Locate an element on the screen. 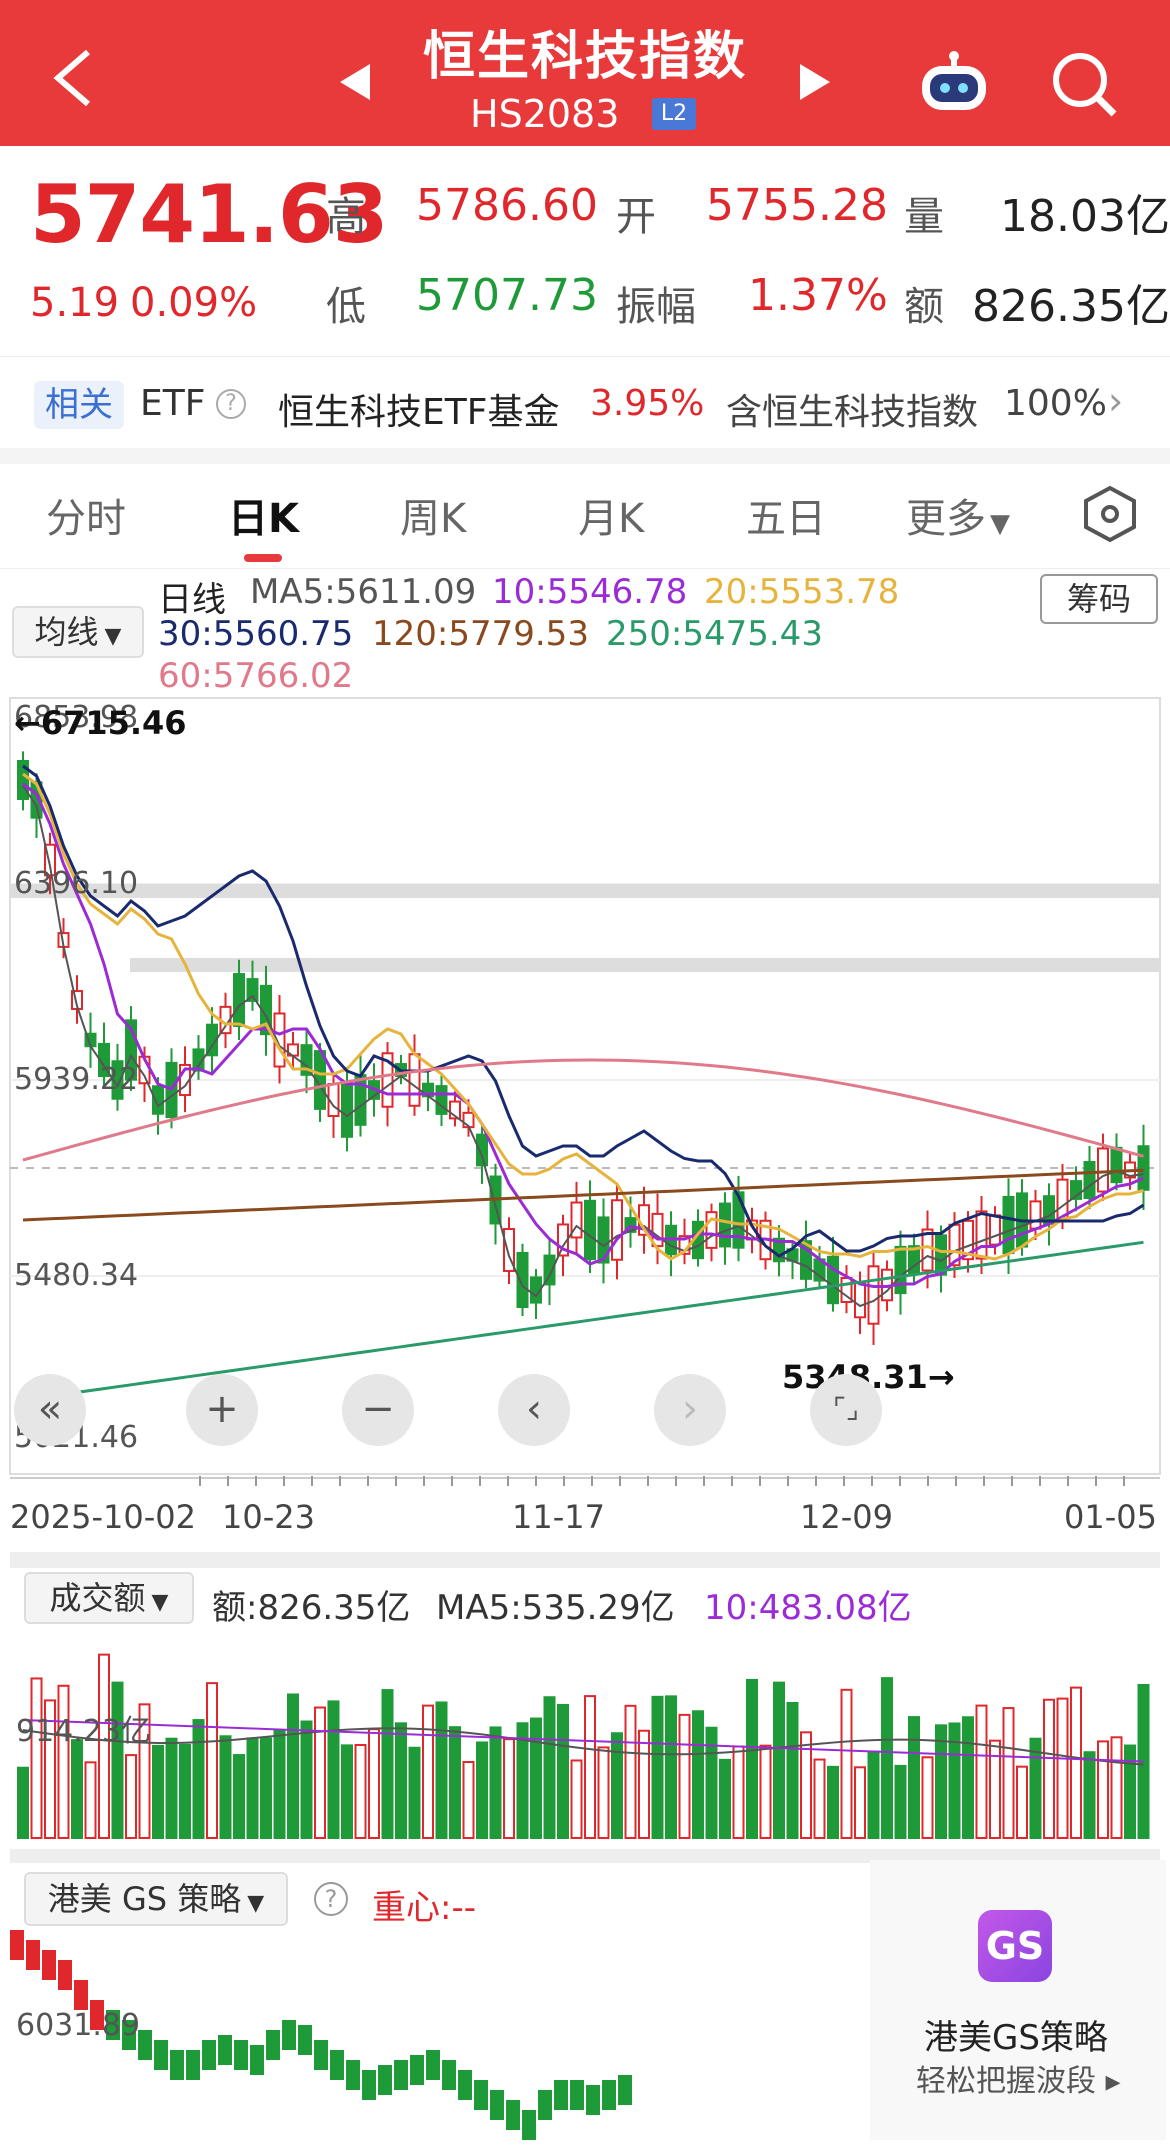  help-icon: ? is located at coordinates (331, 1899).